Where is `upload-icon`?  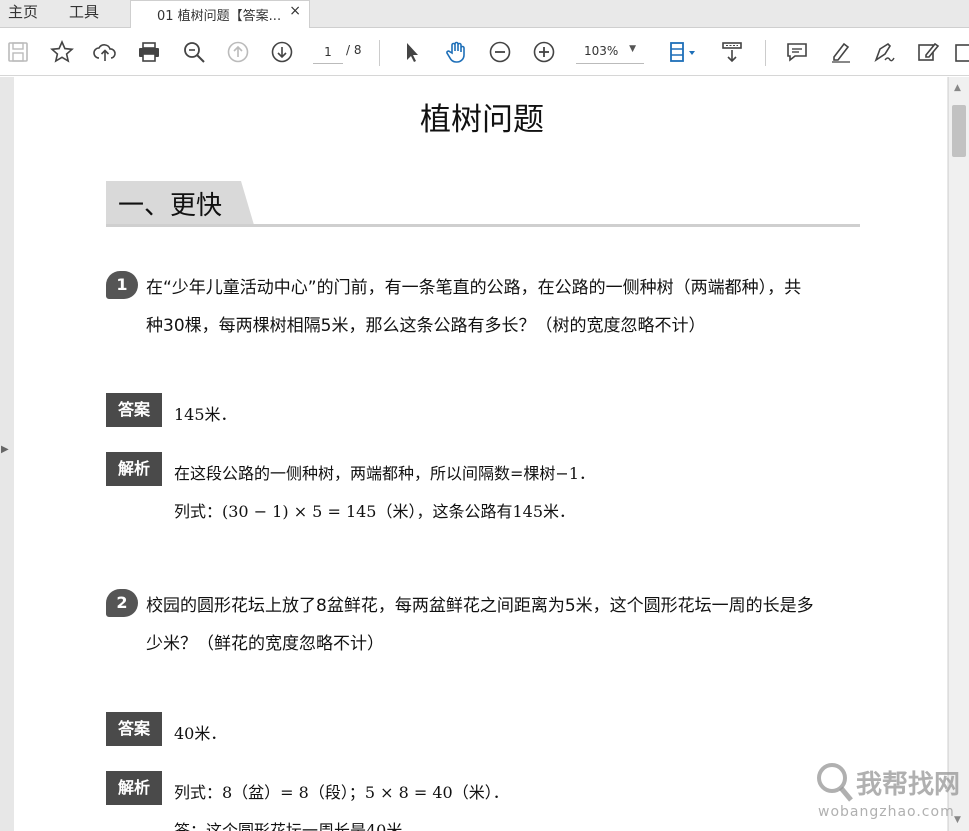
upload-icon is located at coordinates (105, 52).